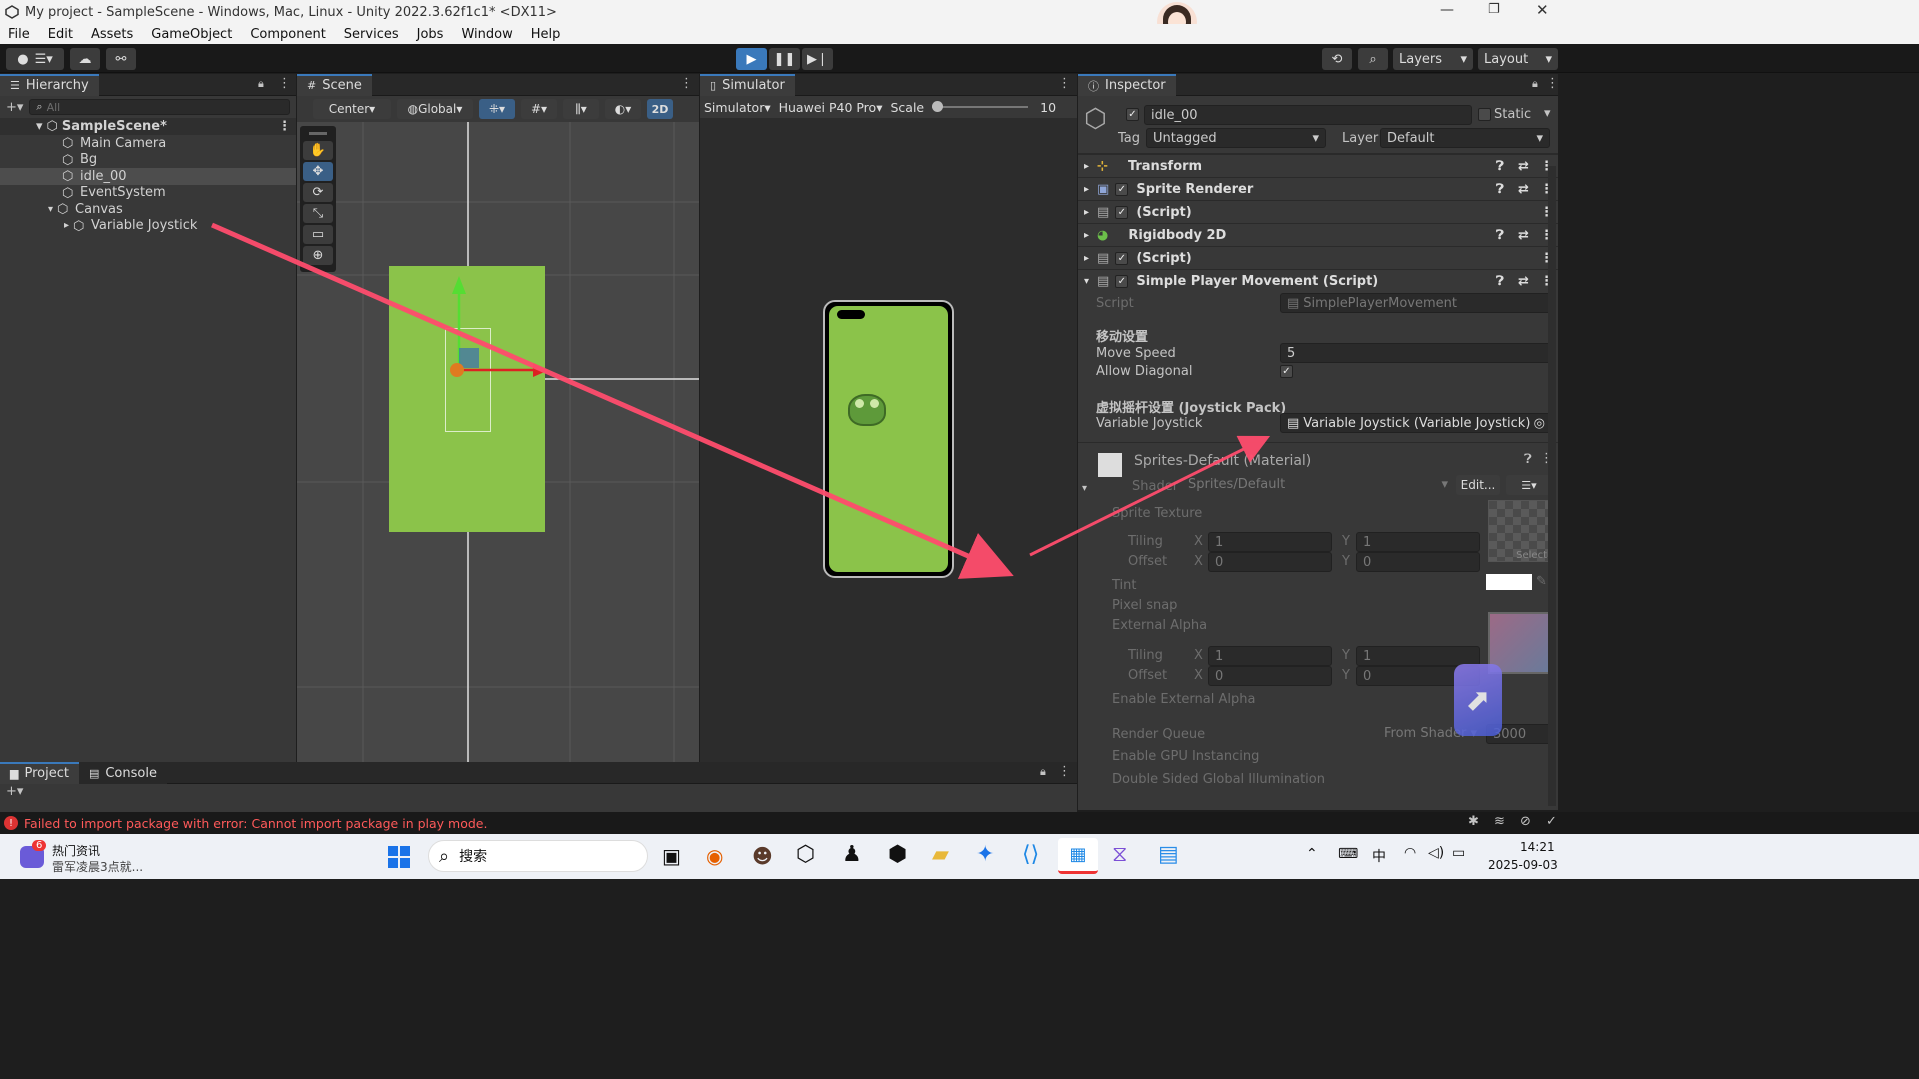 This screenshot has height=1079, width=1919. Describe the element at coordinates (581, 109) in the screenshot. I see `increment-toggle: ⫼▾` at that location.